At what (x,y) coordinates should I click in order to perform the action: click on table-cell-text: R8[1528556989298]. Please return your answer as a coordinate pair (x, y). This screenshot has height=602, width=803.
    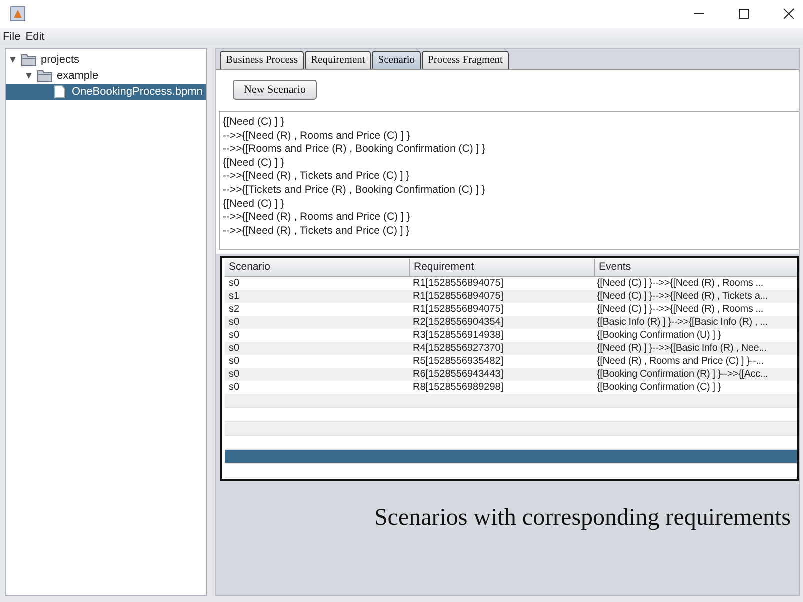
    Looking at the image, I should click on (458, 387).